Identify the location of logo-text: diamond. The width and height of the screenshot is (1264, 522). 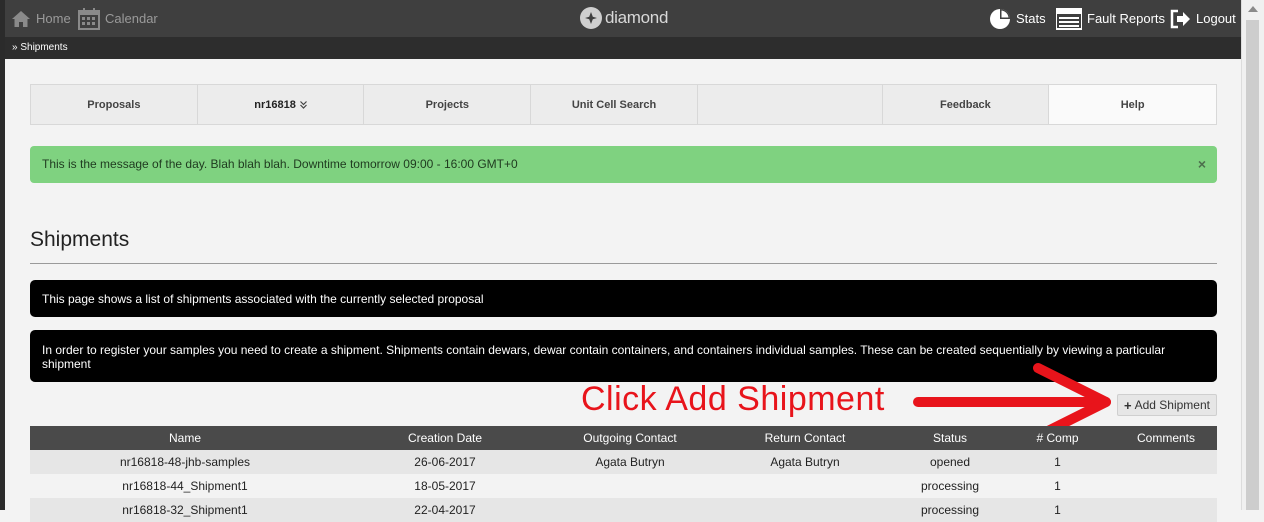
(637, 17).